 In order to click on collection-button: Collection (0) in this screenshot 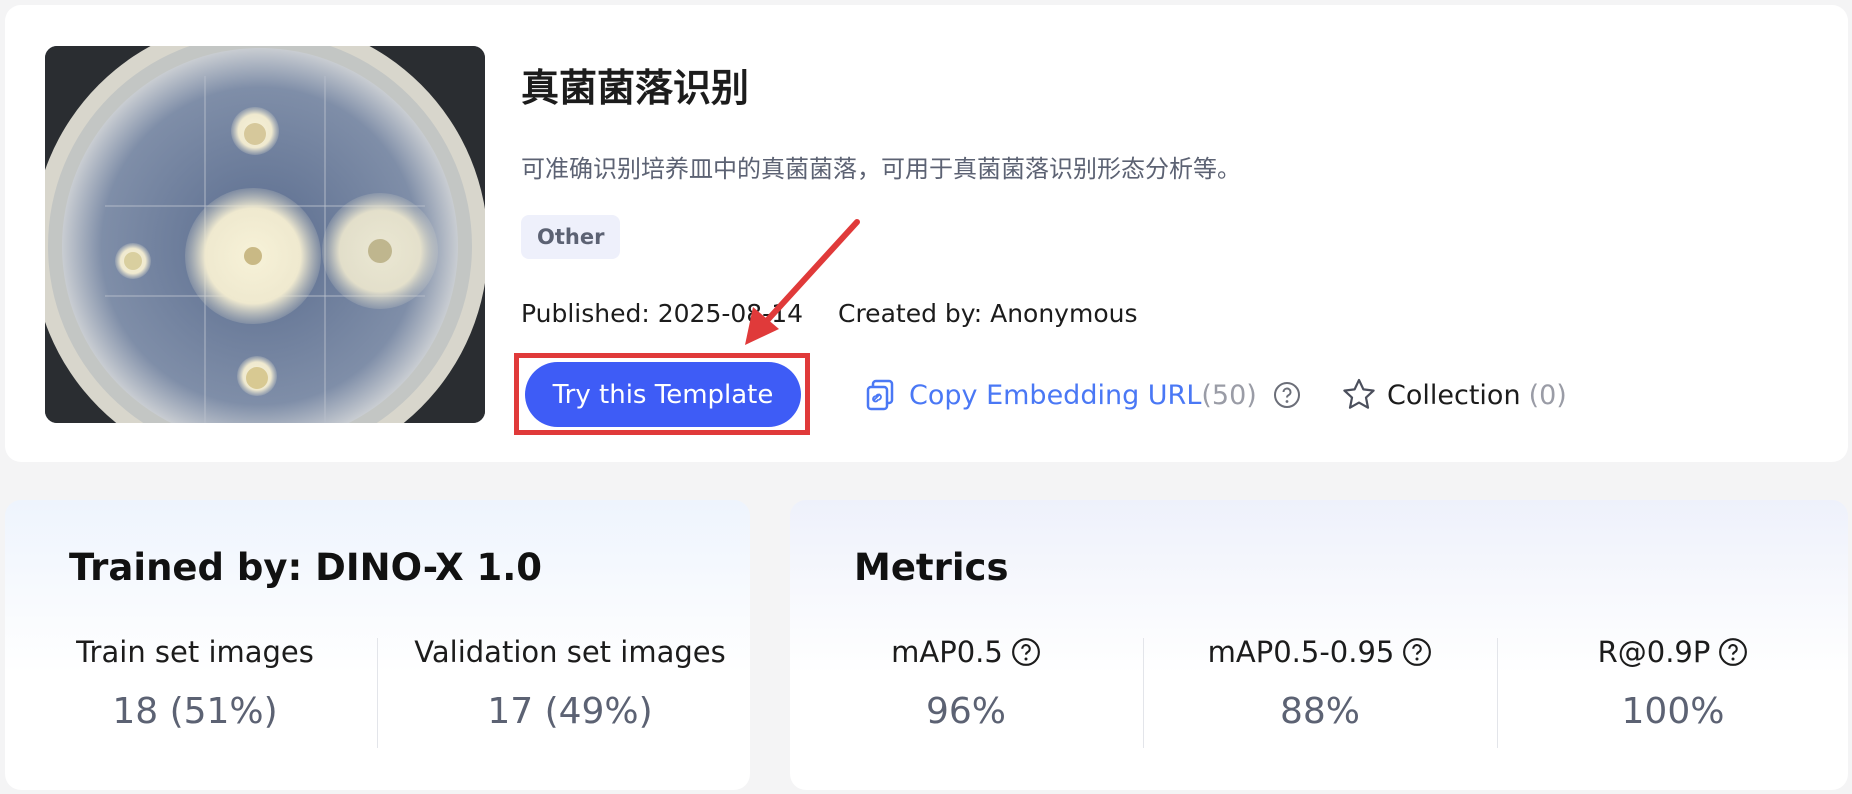, I will do `click(1454, 395)`.